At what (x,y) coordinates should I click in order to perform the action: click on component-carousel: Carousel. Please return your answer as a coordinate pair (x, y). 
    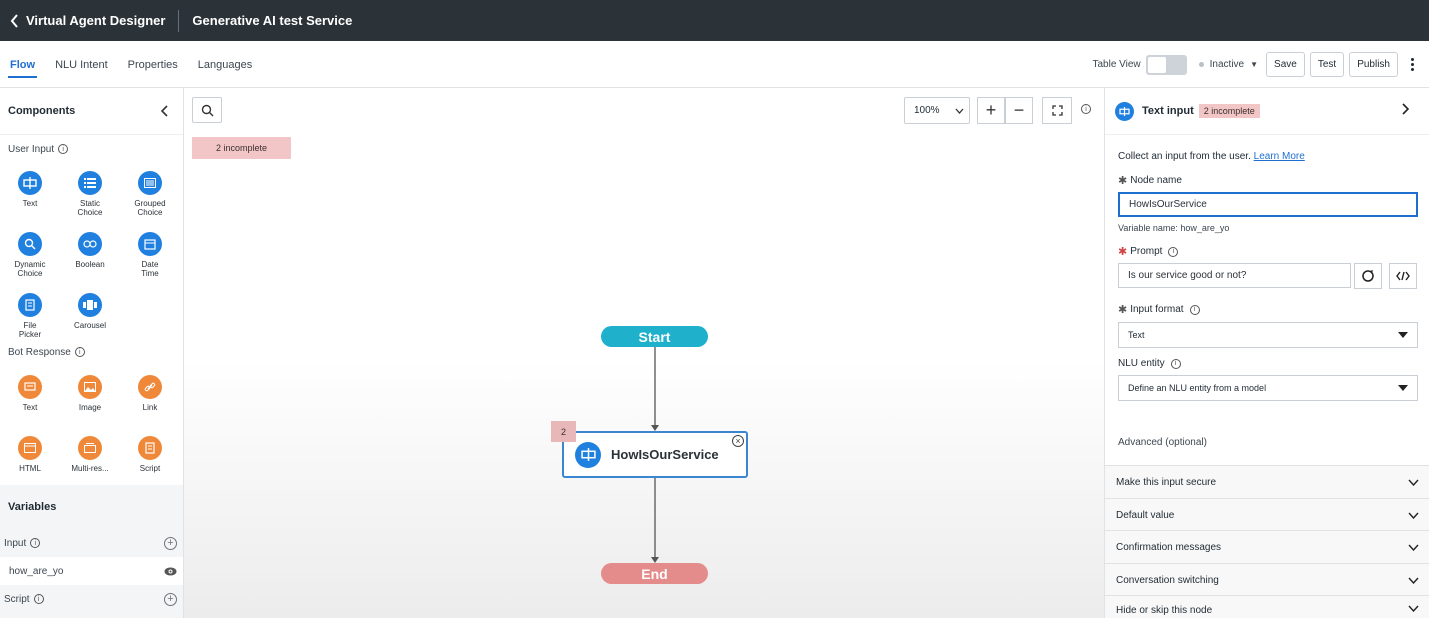
    Looking at the image, I should click on (90, 320).